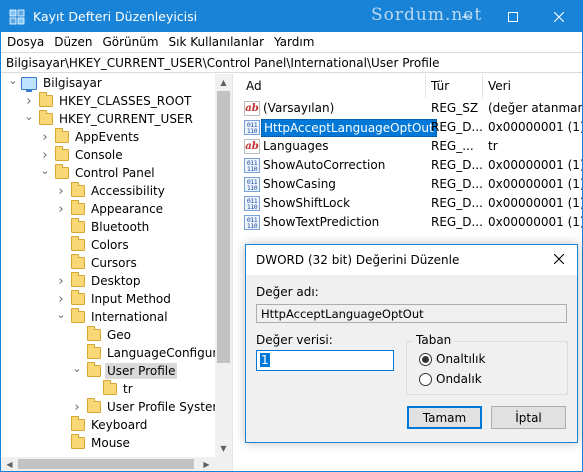 Image resolution: width=583 pixels, height=472 pixels. I want to click on tree-item: › HKEY_CLASSES_ROOT, so click(108, 101).